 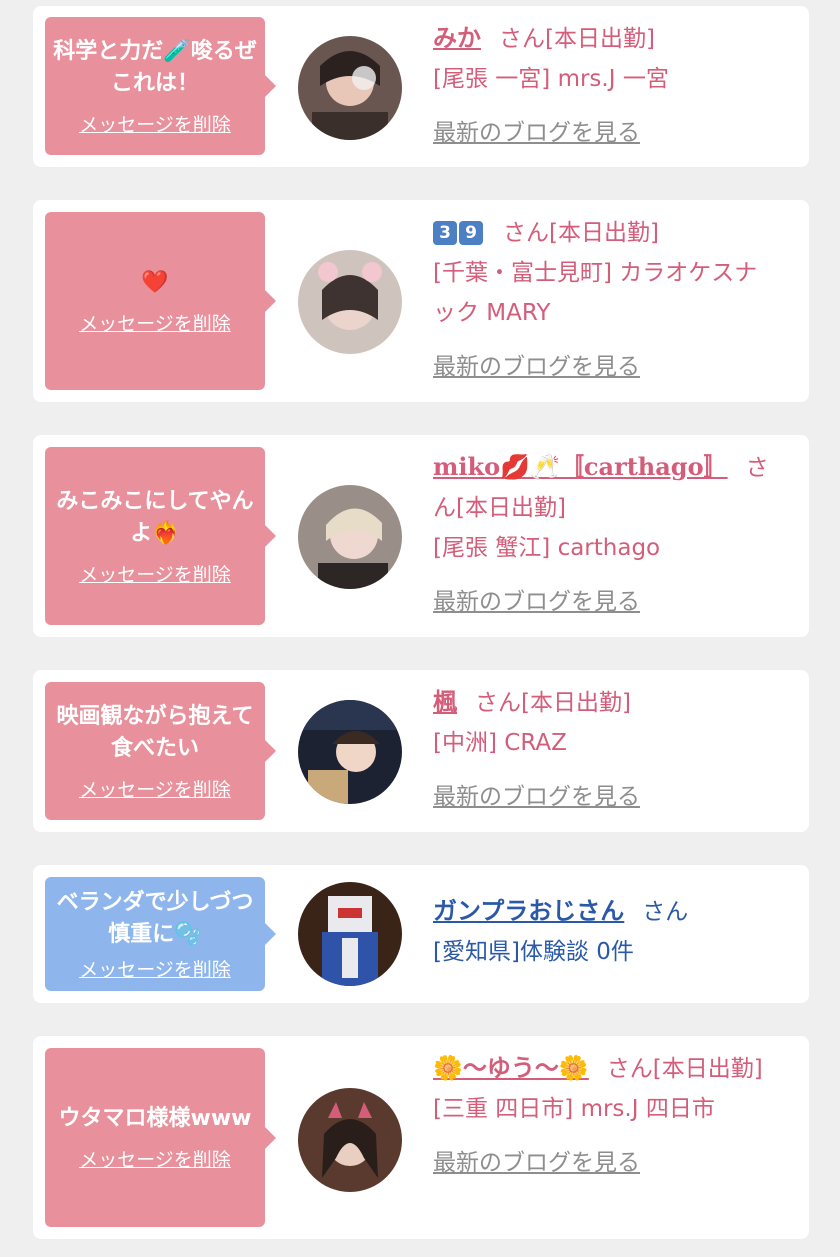 I want to click on message-text: ❤️, so click(x=155, y=282).